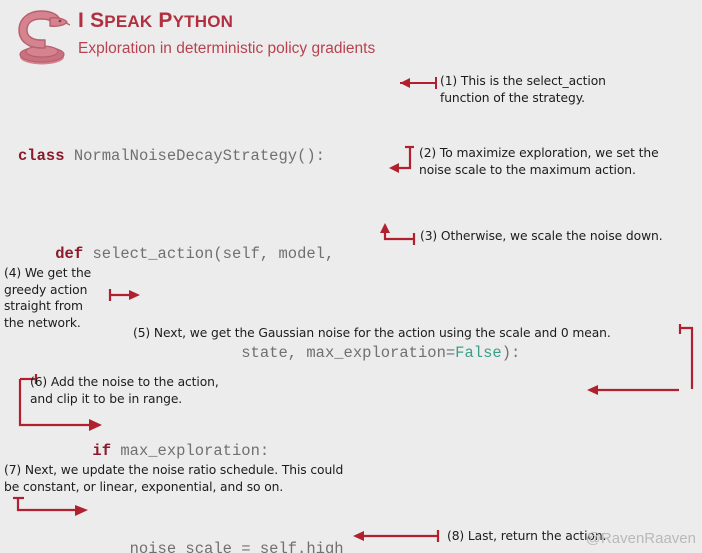 The width and height of the screenshot is (702, 553). What do you see at coordinates (44, 37) in the screenshot?
I see `python-snake-logo` at bounding box center [44, 37].